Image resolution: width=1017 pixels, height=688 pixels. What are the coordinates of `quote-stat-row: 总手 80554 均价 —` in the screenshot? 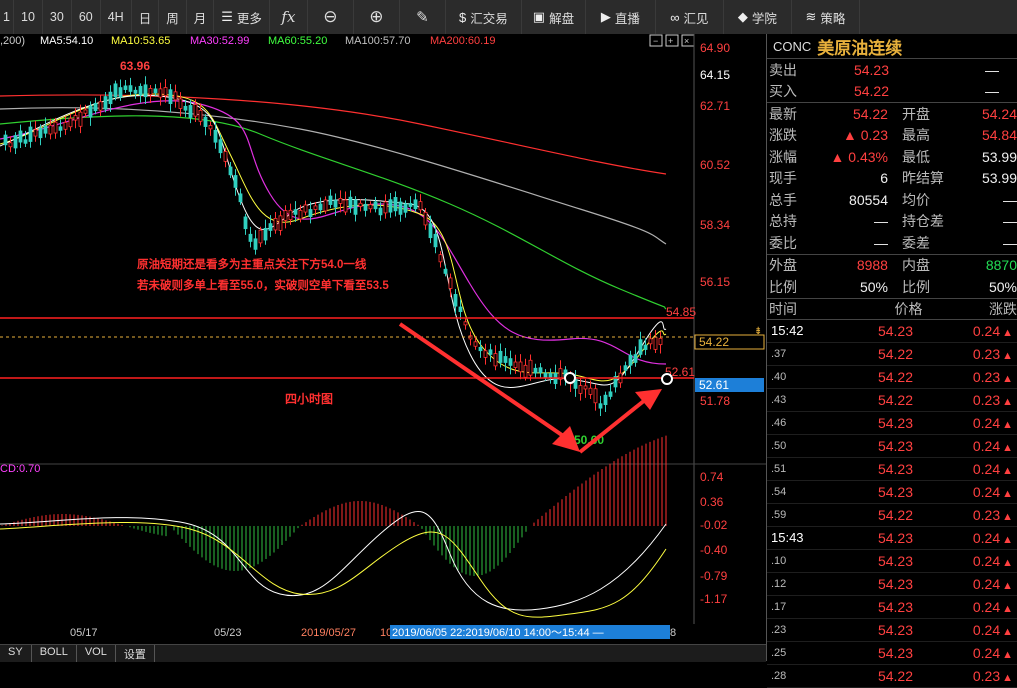 It's located at (892, 200).